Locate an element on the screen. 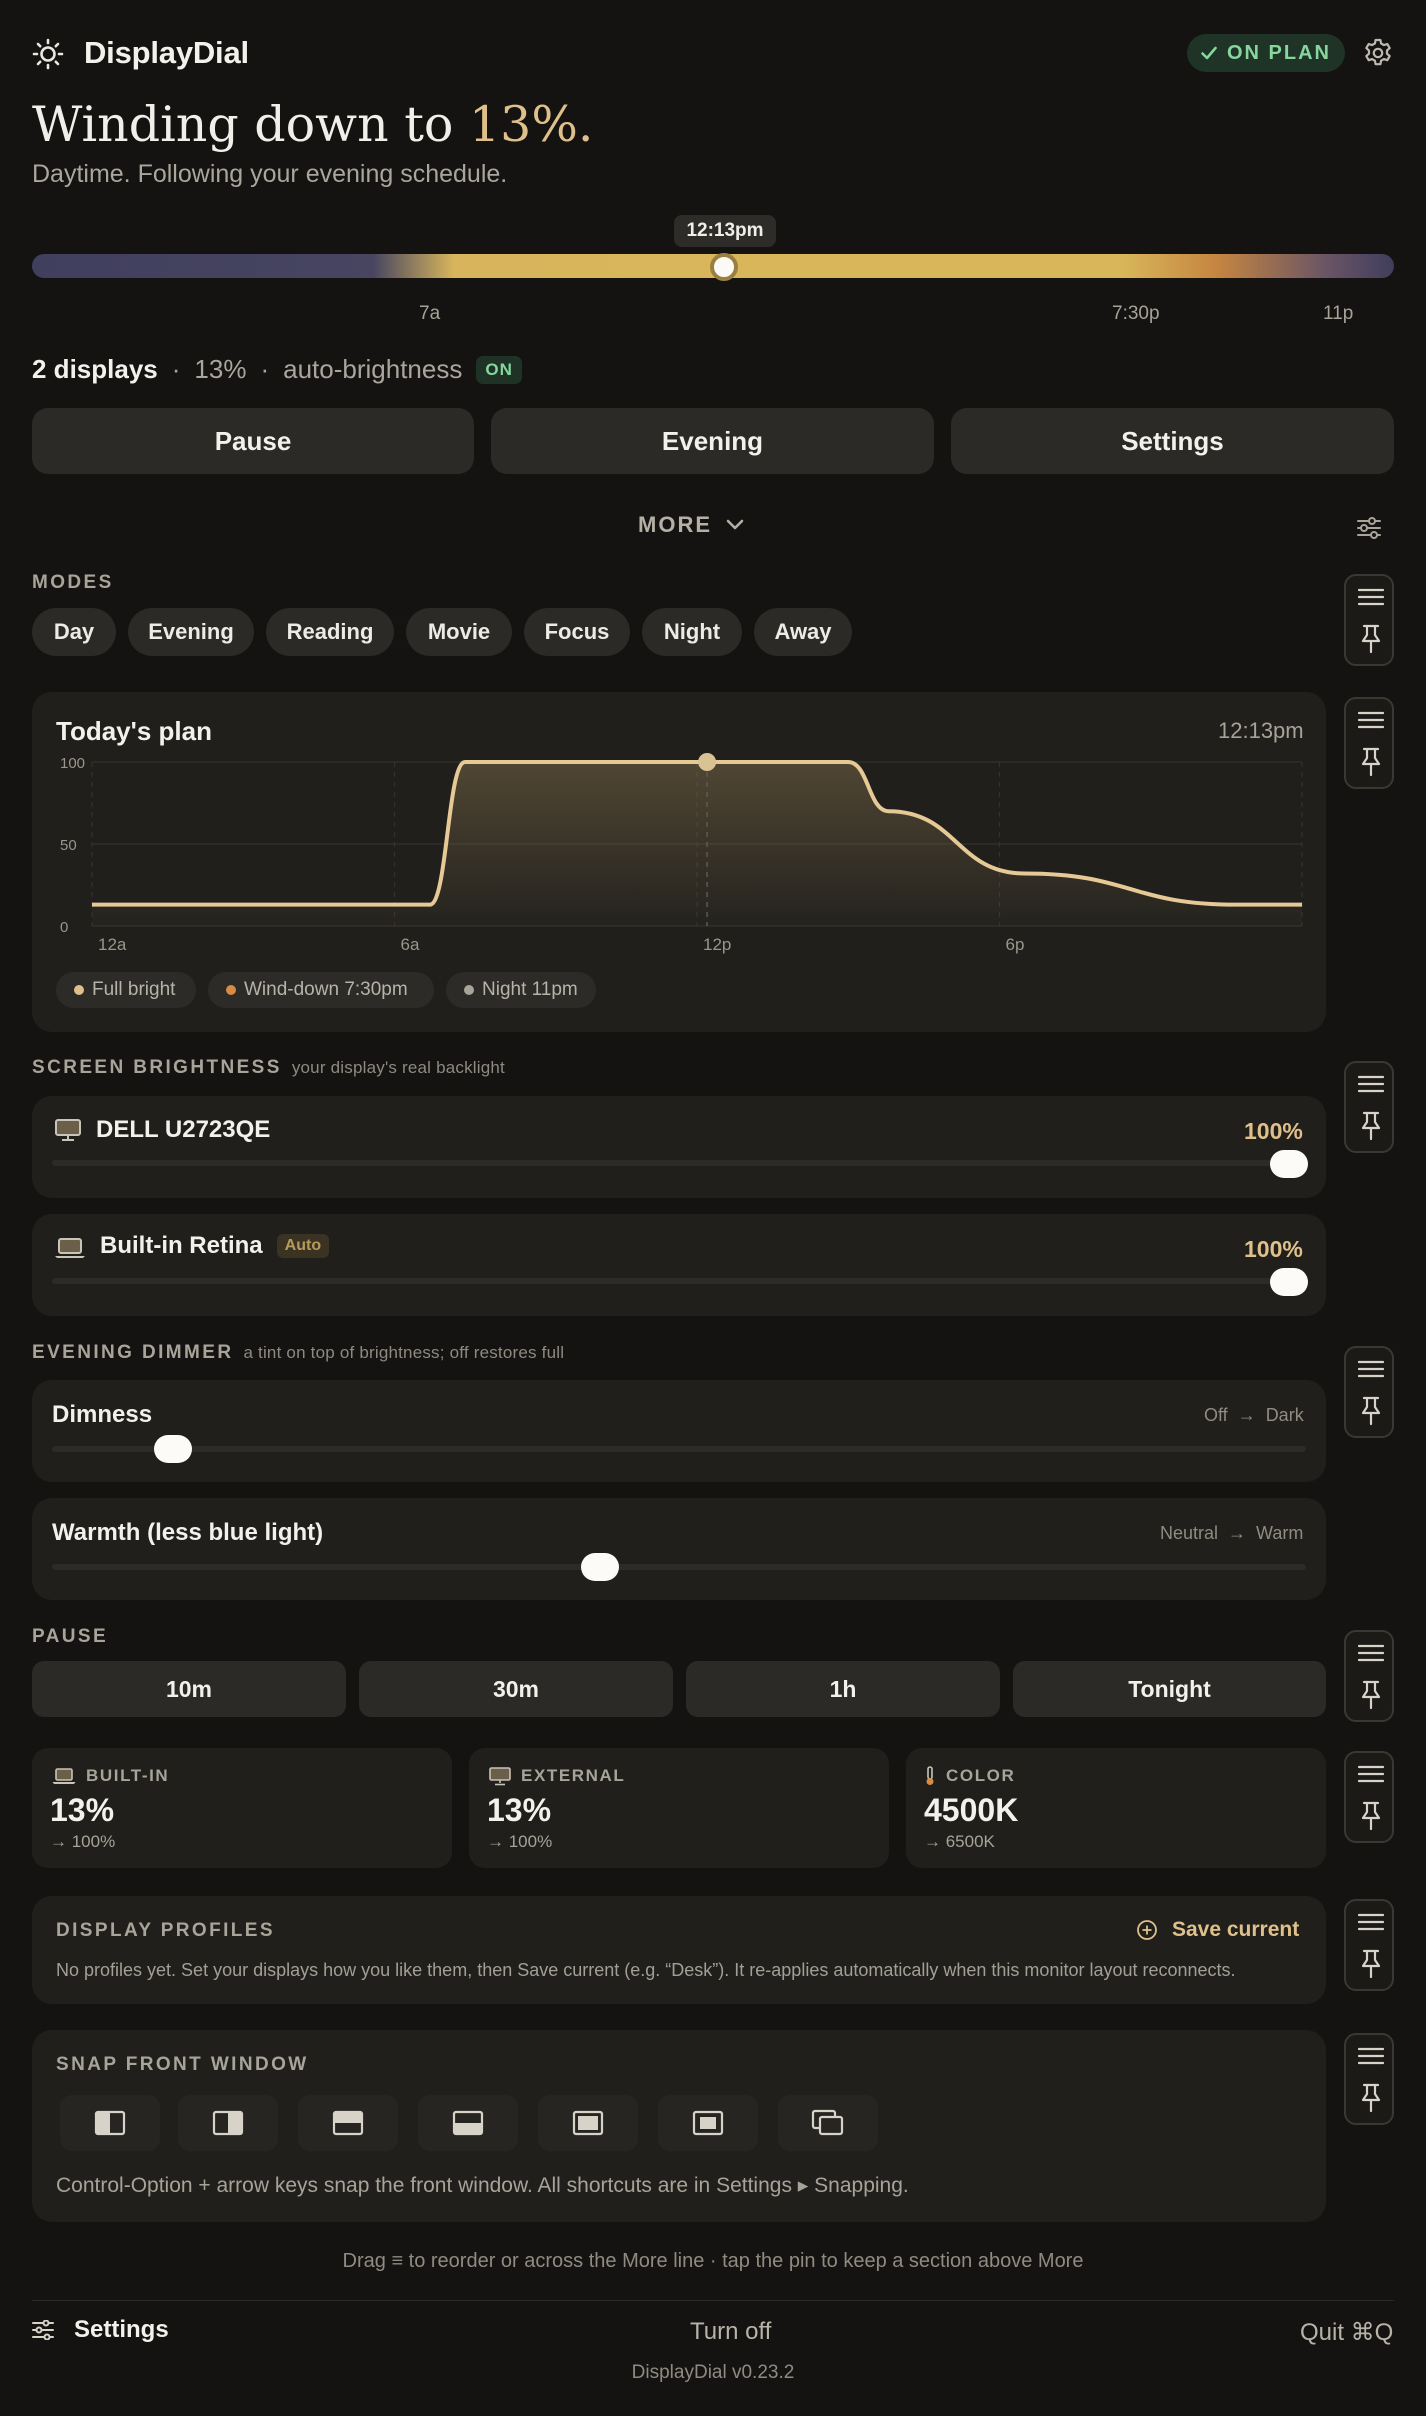  snap-restore-button is located at coordinates (828, 2123).